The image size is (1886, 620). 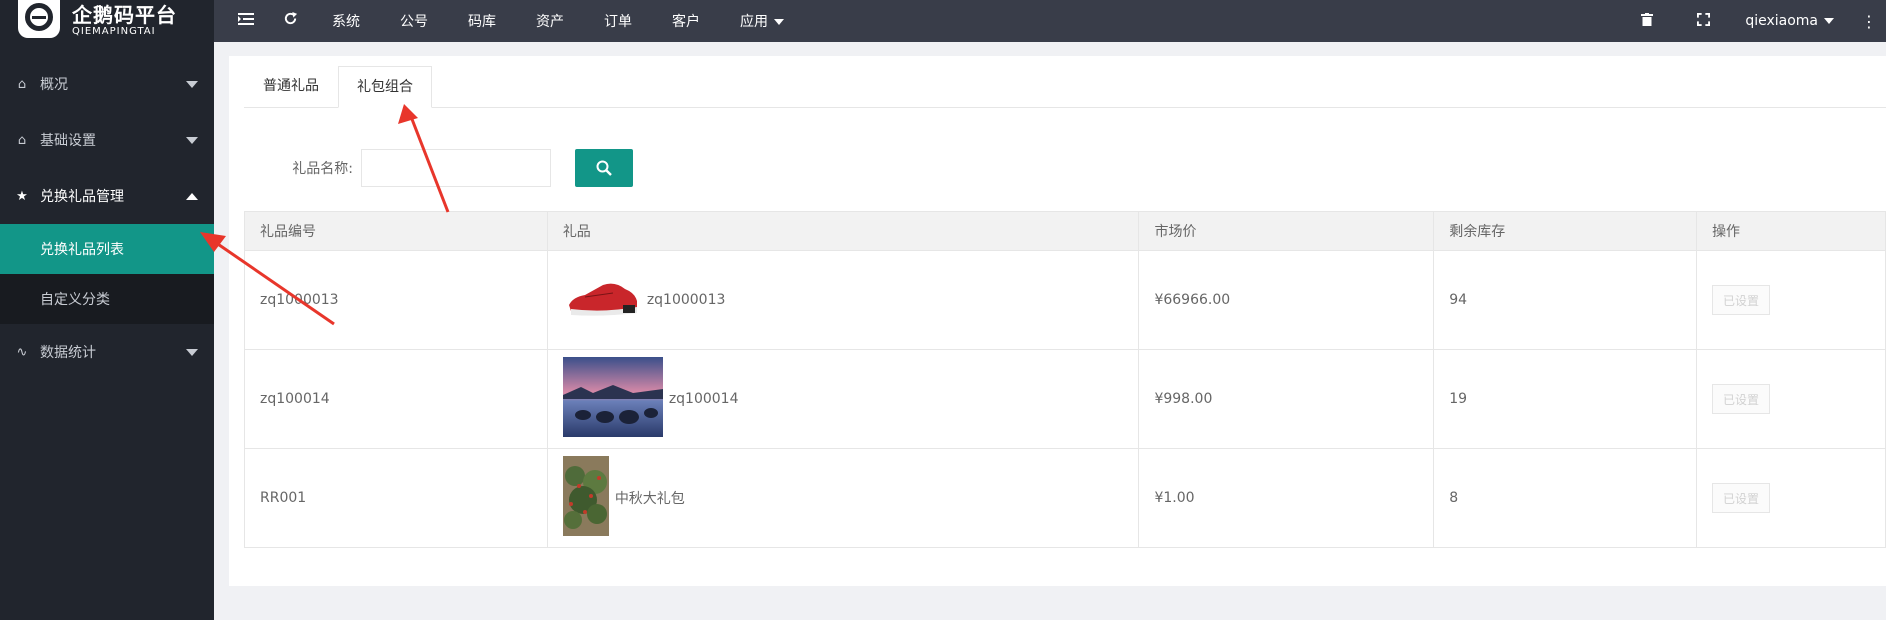 I want to click on chevron-up-icon, so click(x=192, y=196).